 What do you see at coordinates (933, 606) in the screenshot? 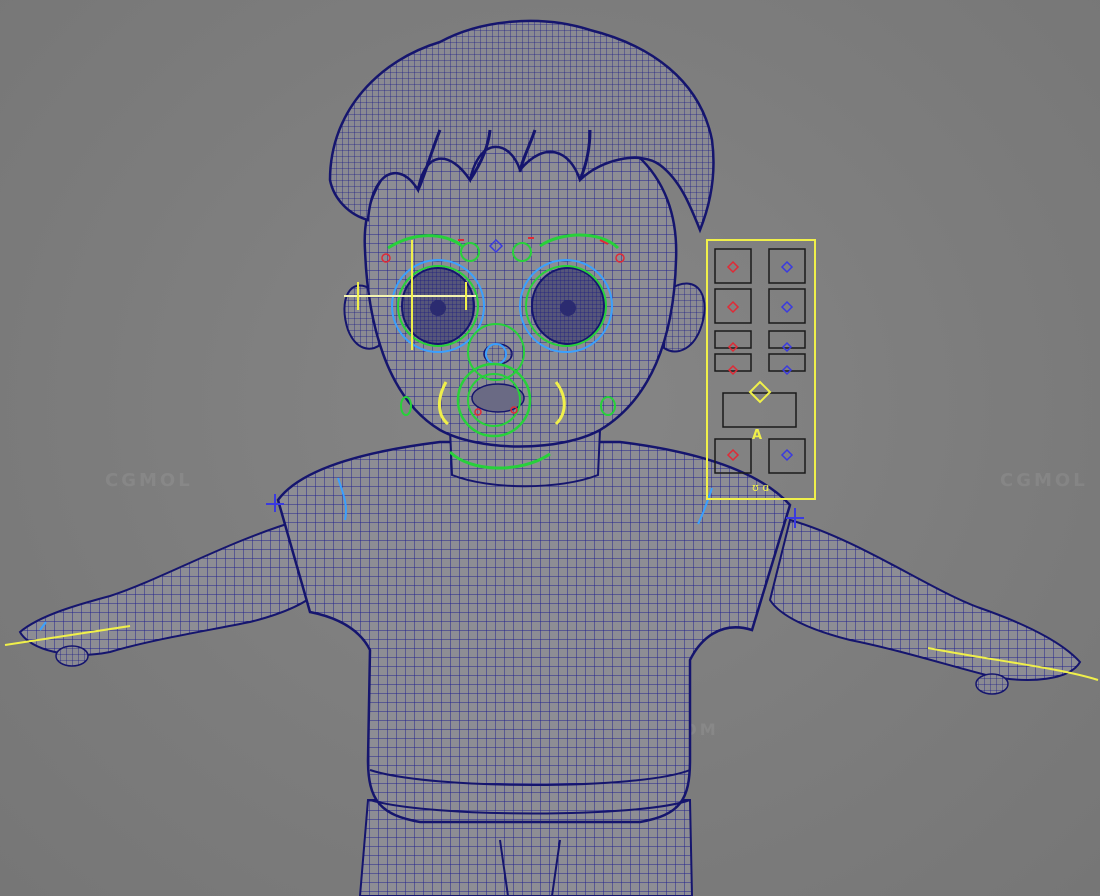
I see `right-arm-mesh` at bounding box center [933, 606].